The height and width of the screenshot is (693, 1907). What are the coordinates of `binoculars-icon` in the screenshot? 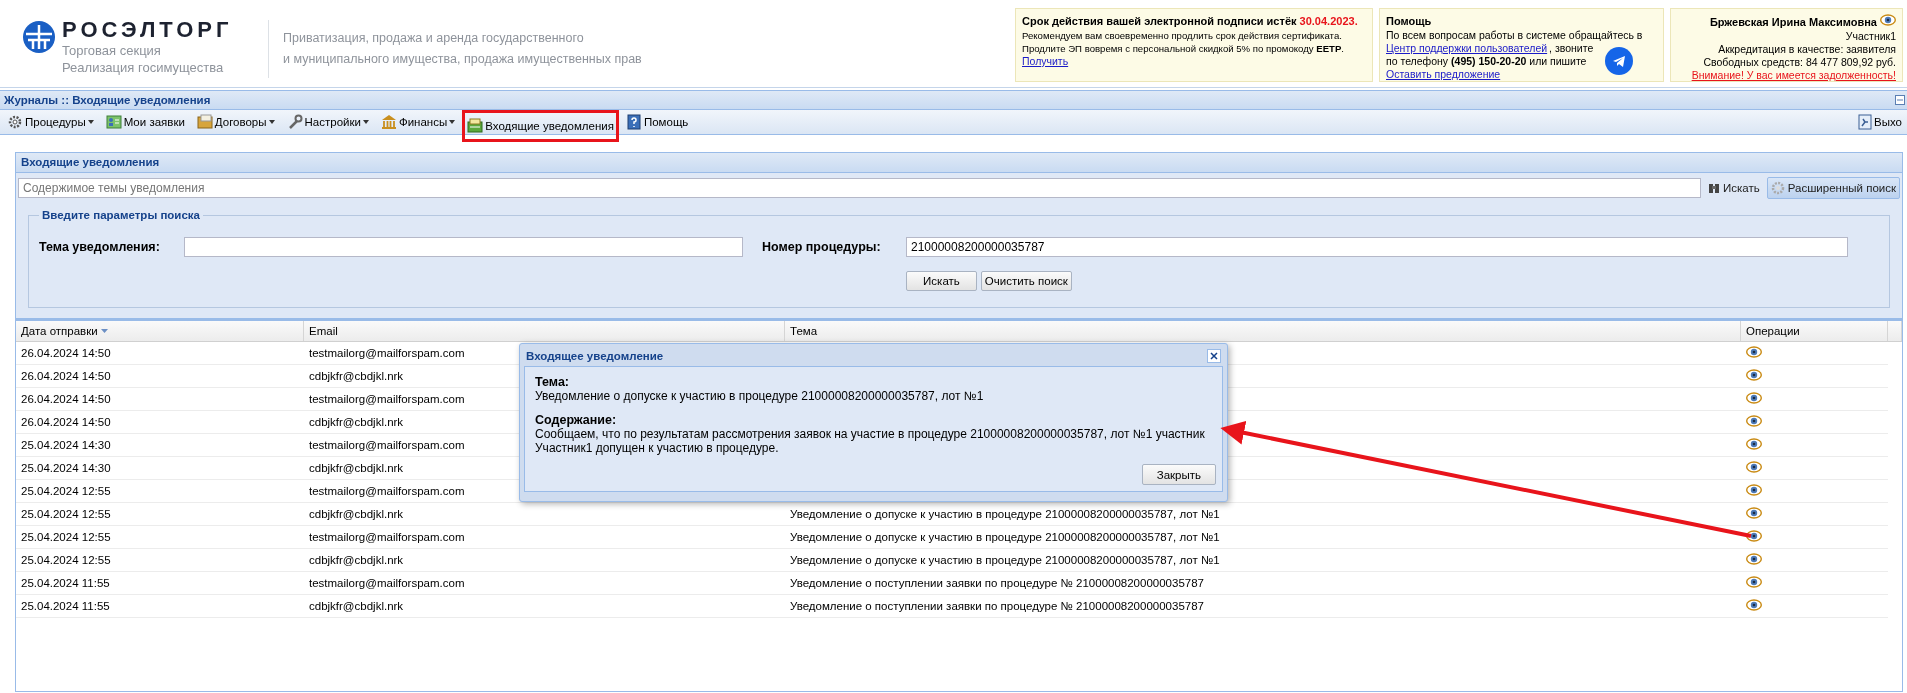 It's located at (1714, 188).